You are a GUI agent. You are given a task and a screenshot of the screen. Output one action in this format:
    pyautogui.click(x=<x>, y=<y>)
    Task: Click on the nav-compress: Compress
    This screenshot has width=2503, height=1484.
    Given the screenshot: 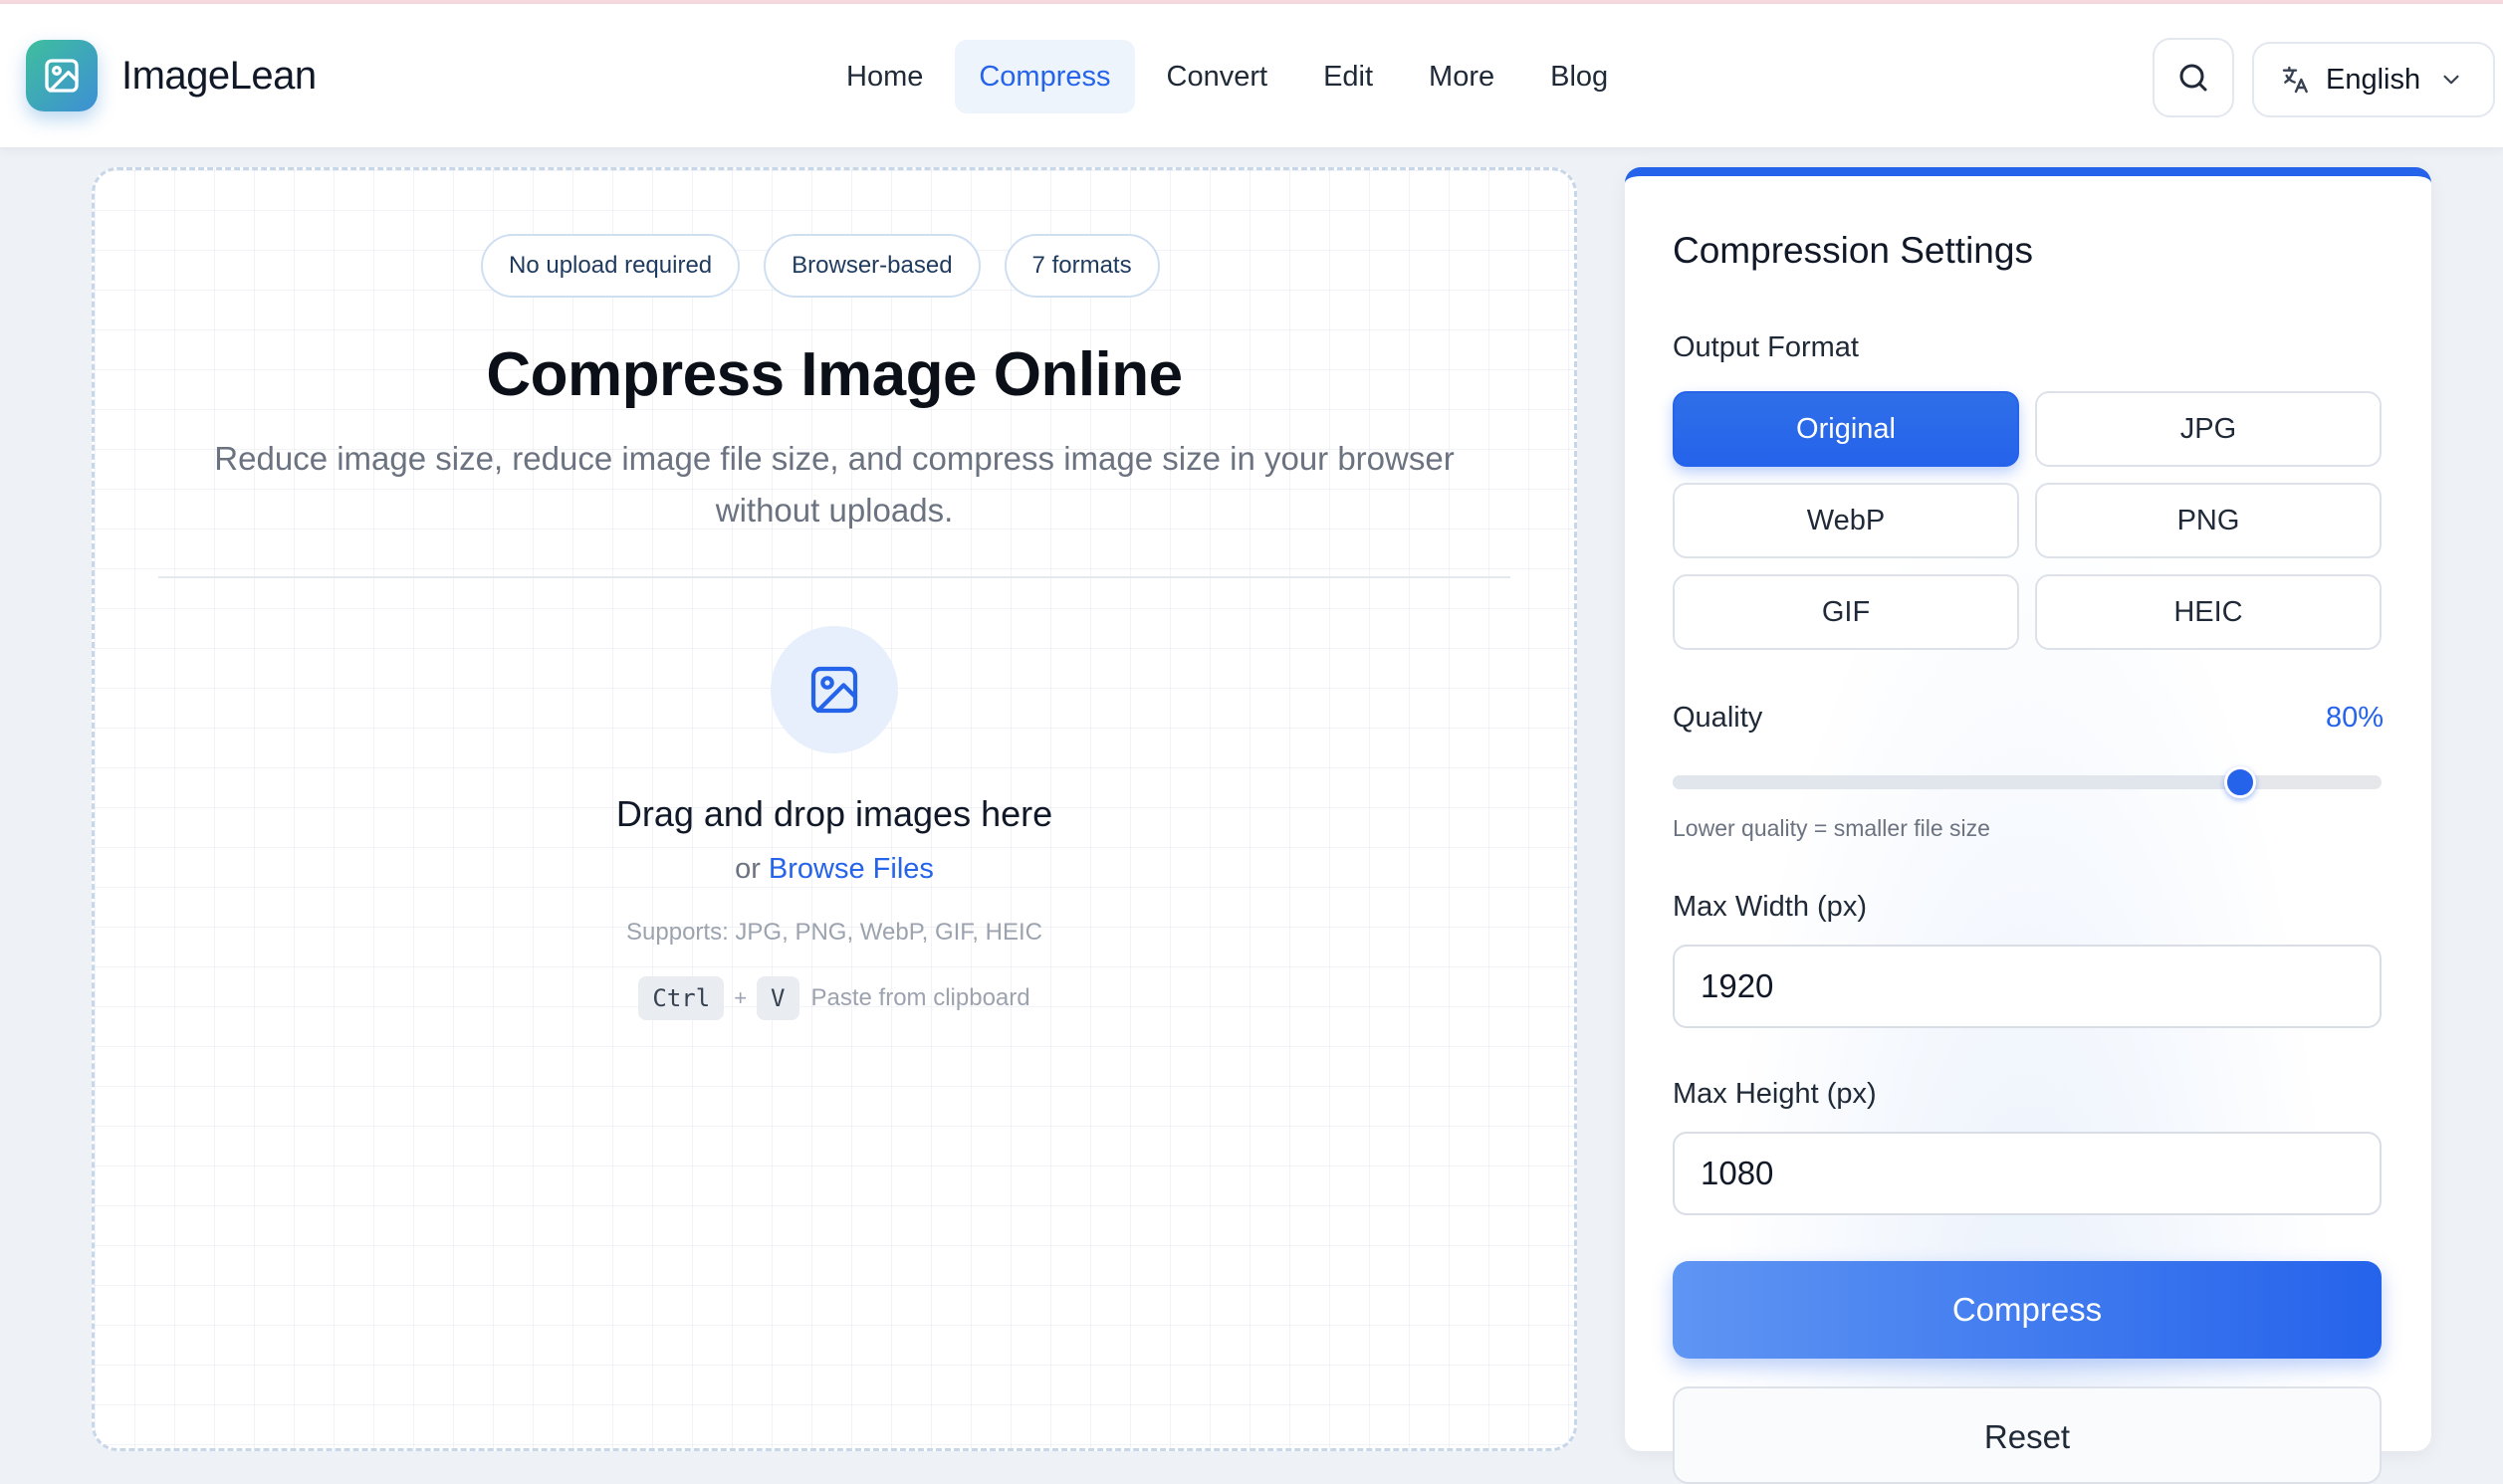 What is the action you would take?
    pyautogui.click(x=1045, y=77)
    